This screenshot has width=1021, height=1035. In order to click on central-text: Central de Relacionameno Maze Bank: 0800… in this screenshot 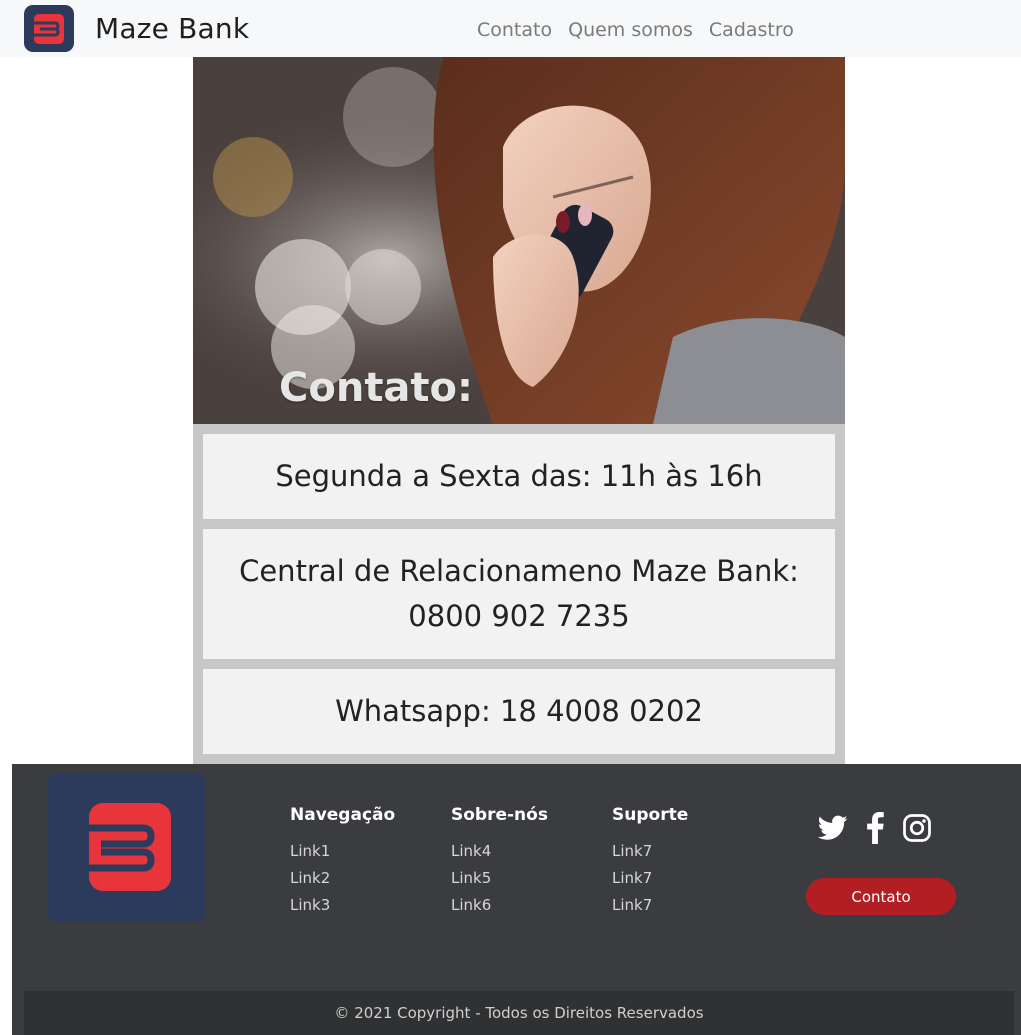, I will do `click(519, 593)`.